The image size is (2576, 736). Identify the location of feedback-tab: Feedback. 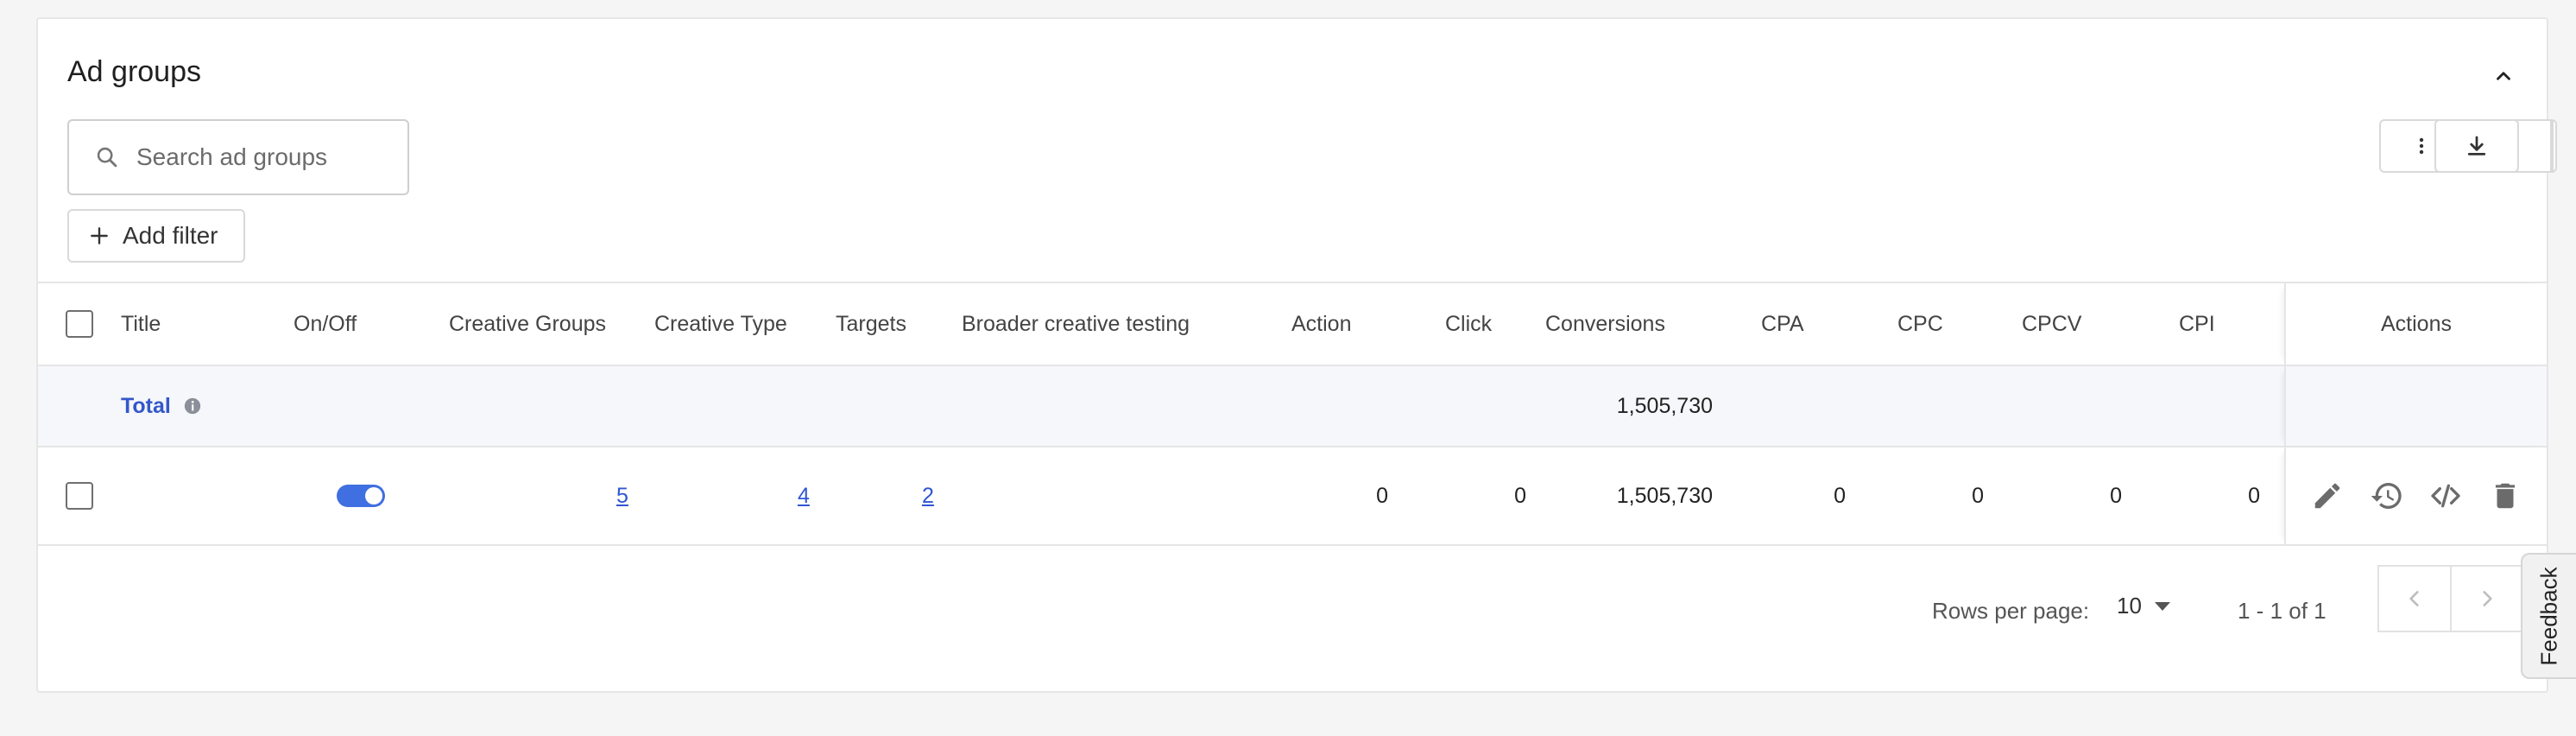
(2548, 616).